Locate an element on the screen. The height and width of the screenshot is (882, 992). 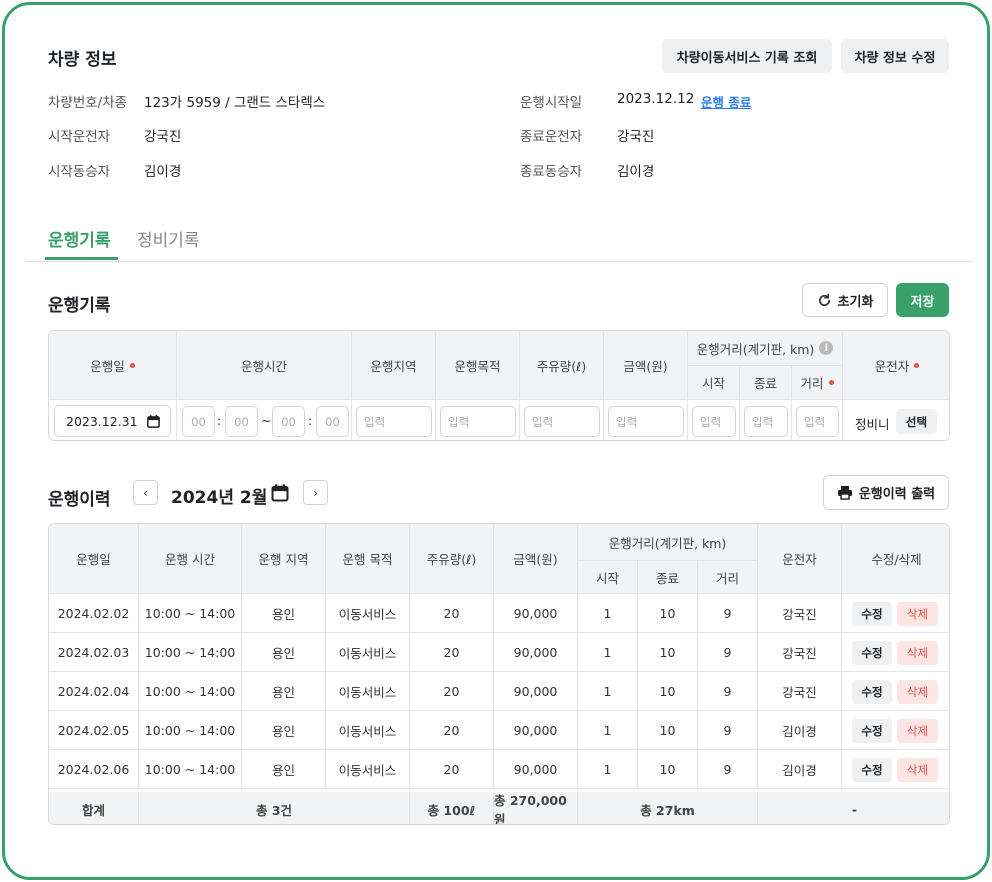
next-month-button: › is located at coordinates (315, 492).